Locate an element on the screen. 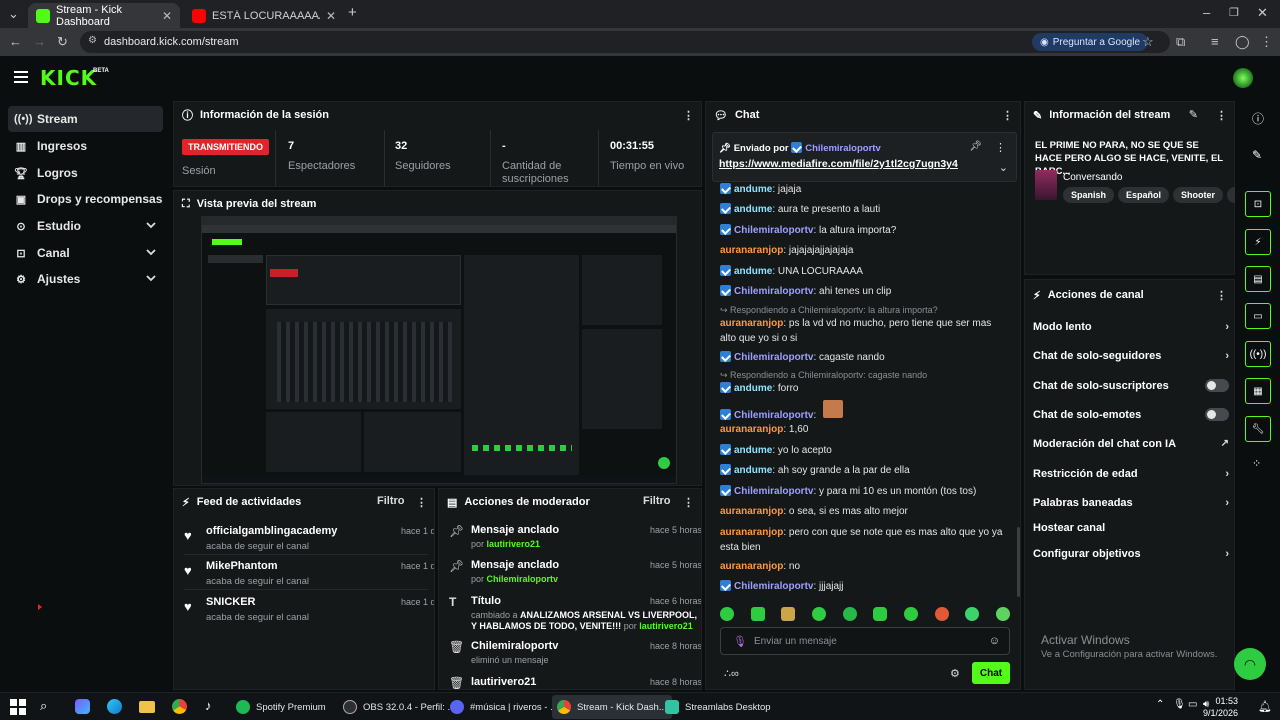 This screenshot has width=1280, height=720. new-tab-icon: + is located at coordinates (352, 12).